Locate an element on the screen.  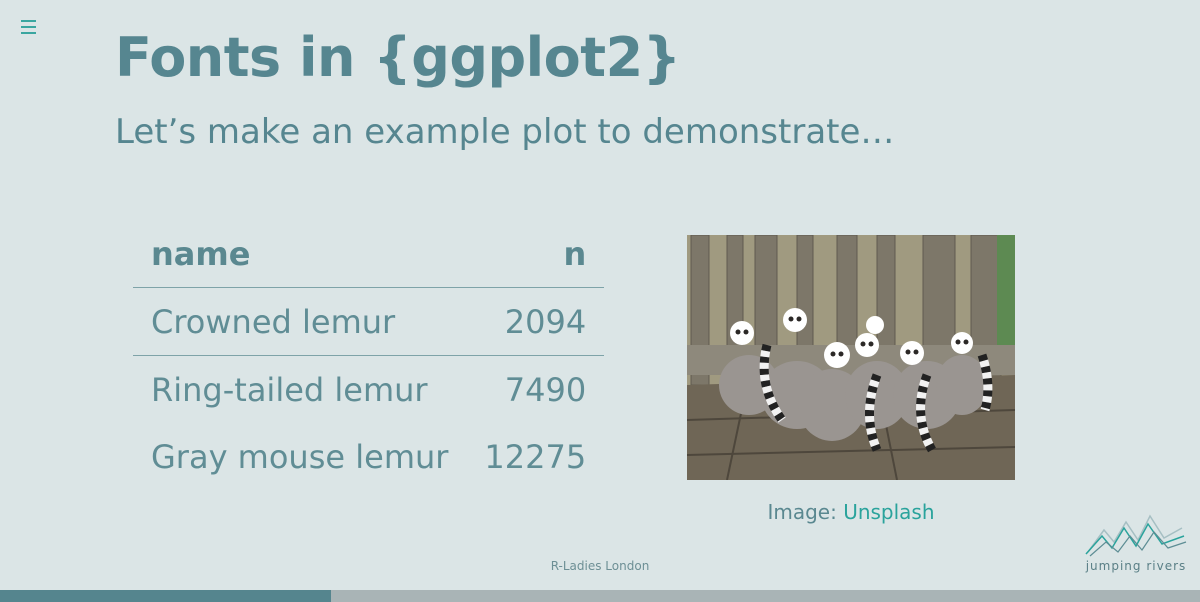
table-cell-n: 2094 is located at coordinates (545, 321).